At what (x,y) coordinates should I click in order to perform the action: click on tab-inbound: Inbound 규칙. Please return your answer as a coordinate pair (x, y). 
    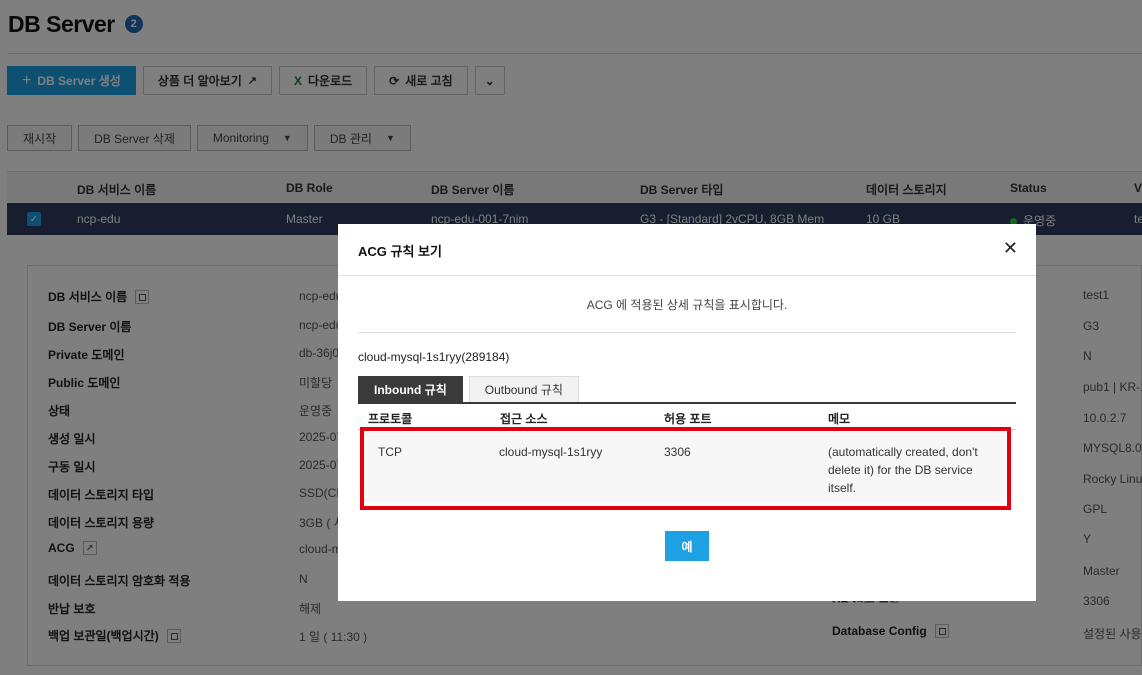
    Looking at the image, I should click on (410, 389).